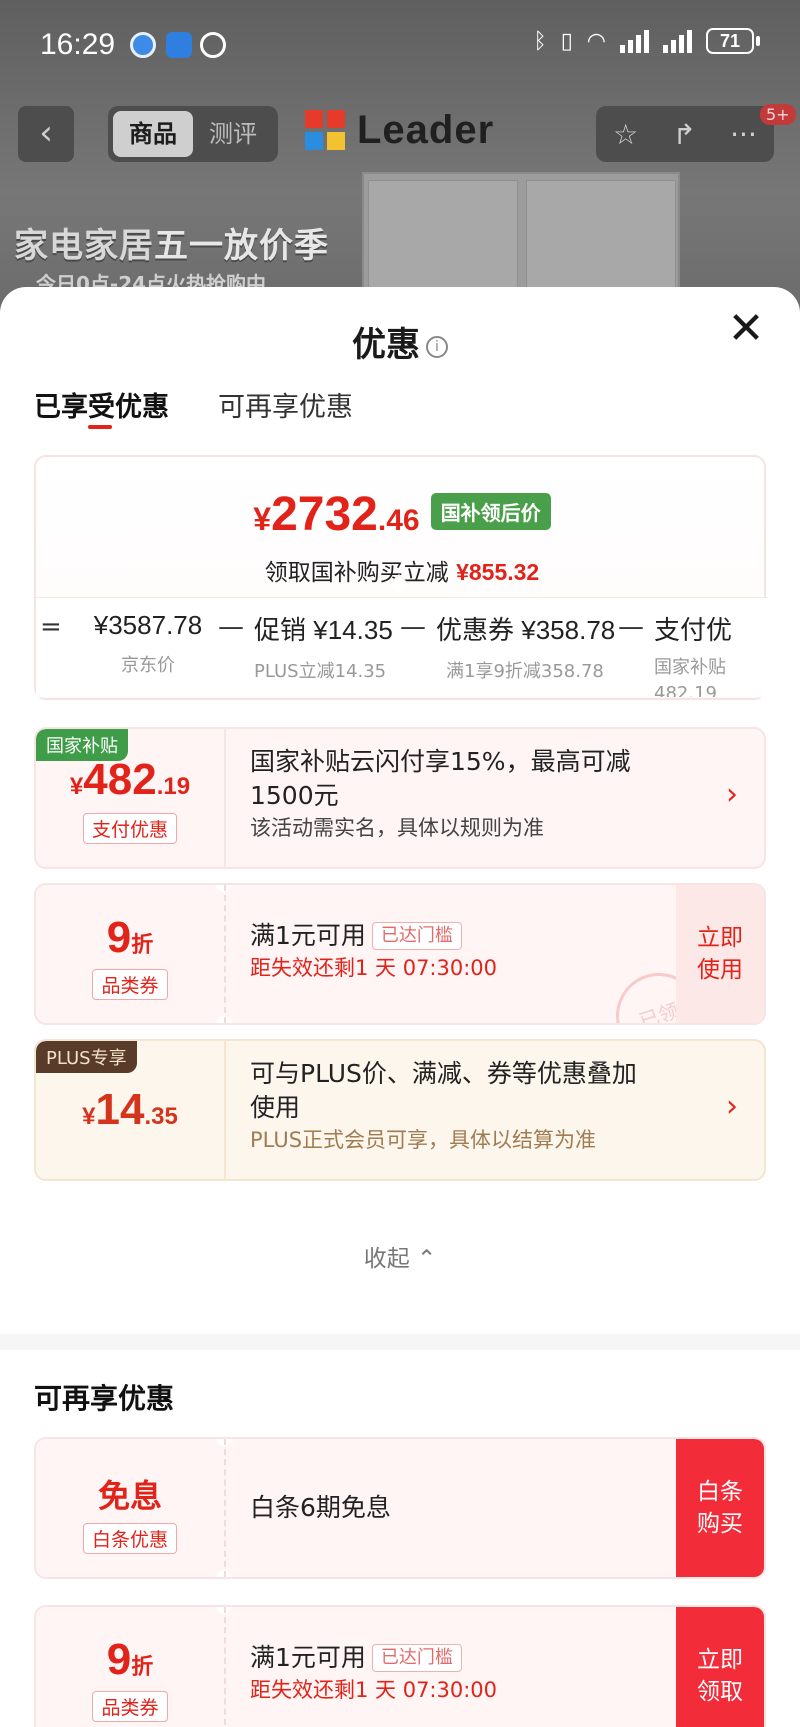  What do you see at coordinates (324, 514) in the screenshot?
I see `price-integer: 2732` at bounding box center [324, 514].